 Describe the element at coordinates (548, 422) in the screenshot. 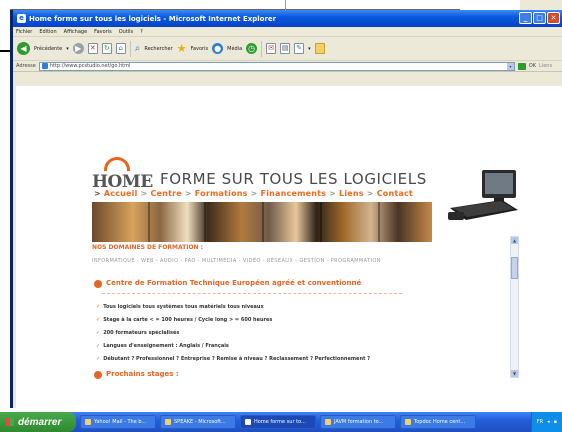

I see `speaker-icon: ◂` at that location.